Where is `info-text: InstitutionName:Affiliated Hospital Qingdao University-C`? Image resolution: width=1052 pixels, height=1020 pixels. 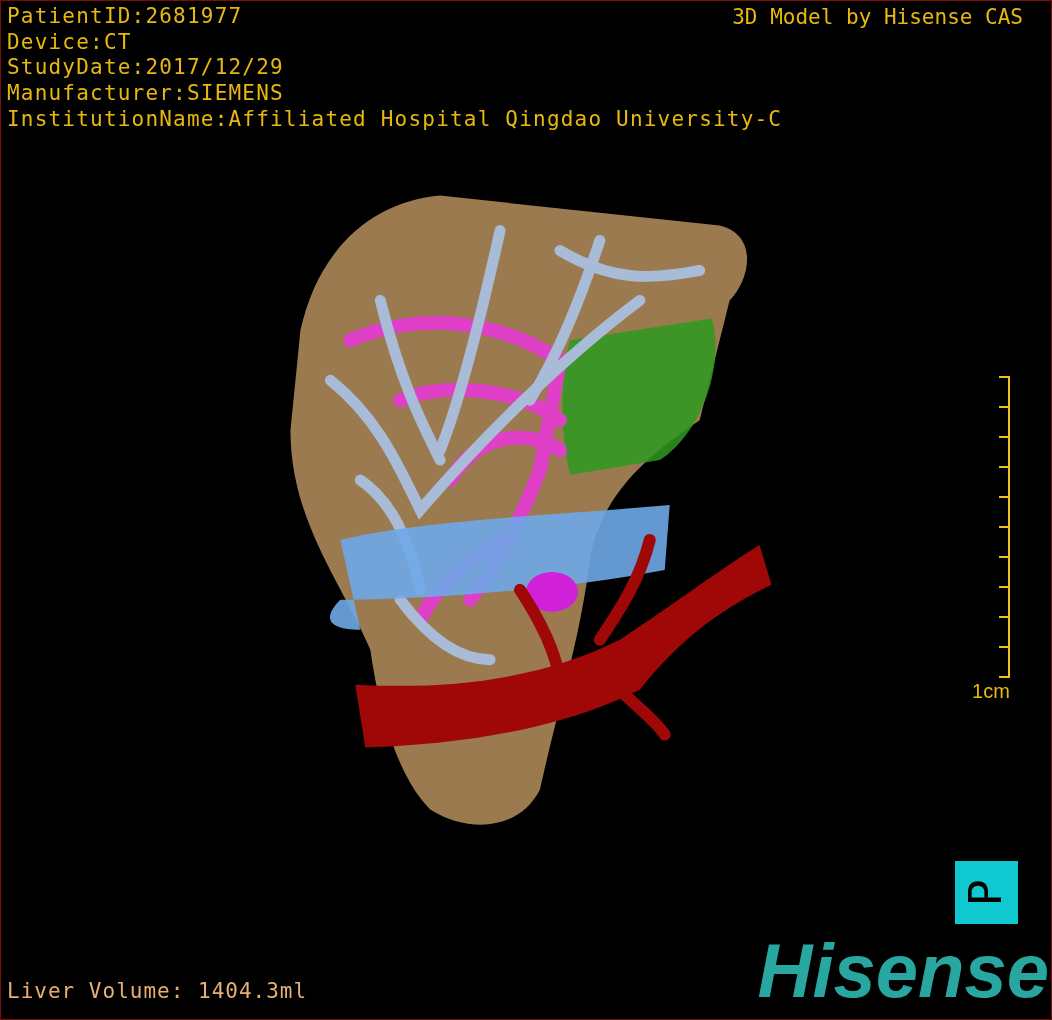
info-text: InstitutionName:Affiliated Hospital Qingdao University-C is located at coordinates (395, 119).